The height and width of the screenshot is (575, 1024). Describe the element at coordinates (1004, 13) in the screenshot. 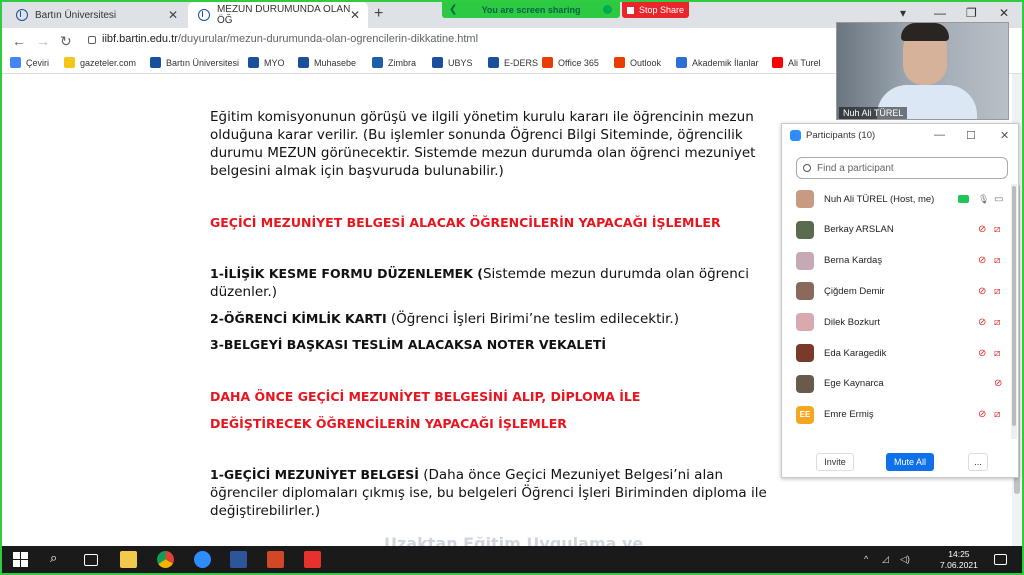

I see `close-window-button: ✕` at that location.